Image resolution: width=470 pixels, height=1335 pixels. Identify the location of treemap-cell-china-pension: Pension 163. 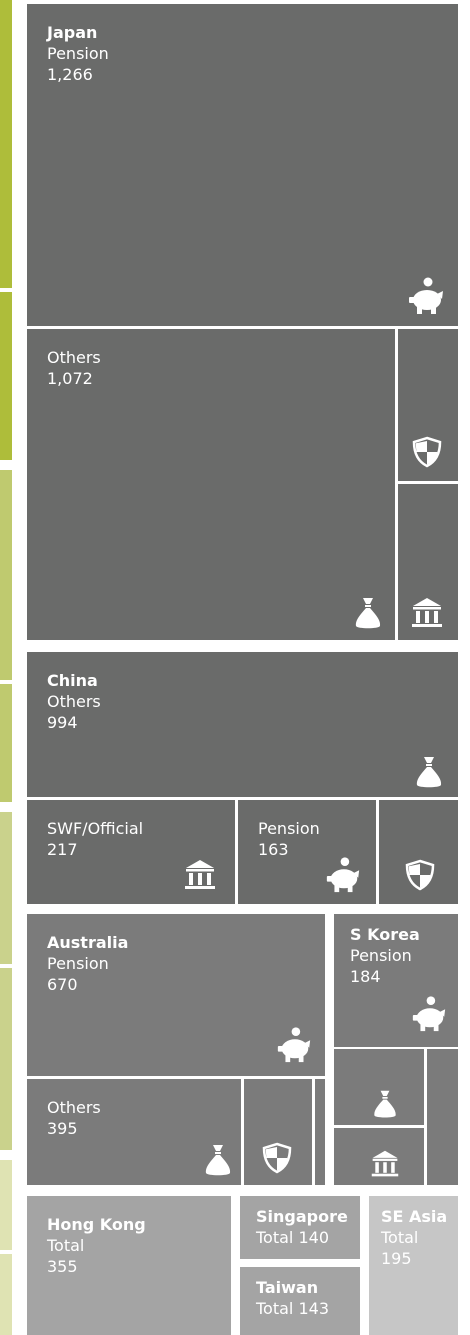
(307, 852).